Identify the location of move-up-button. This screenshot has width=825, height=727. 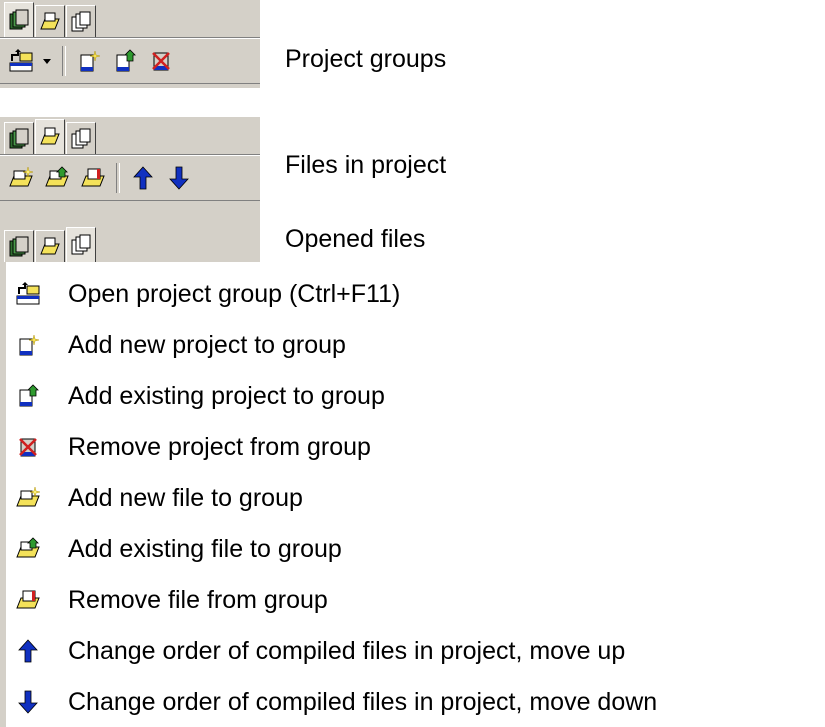
(143, 178).